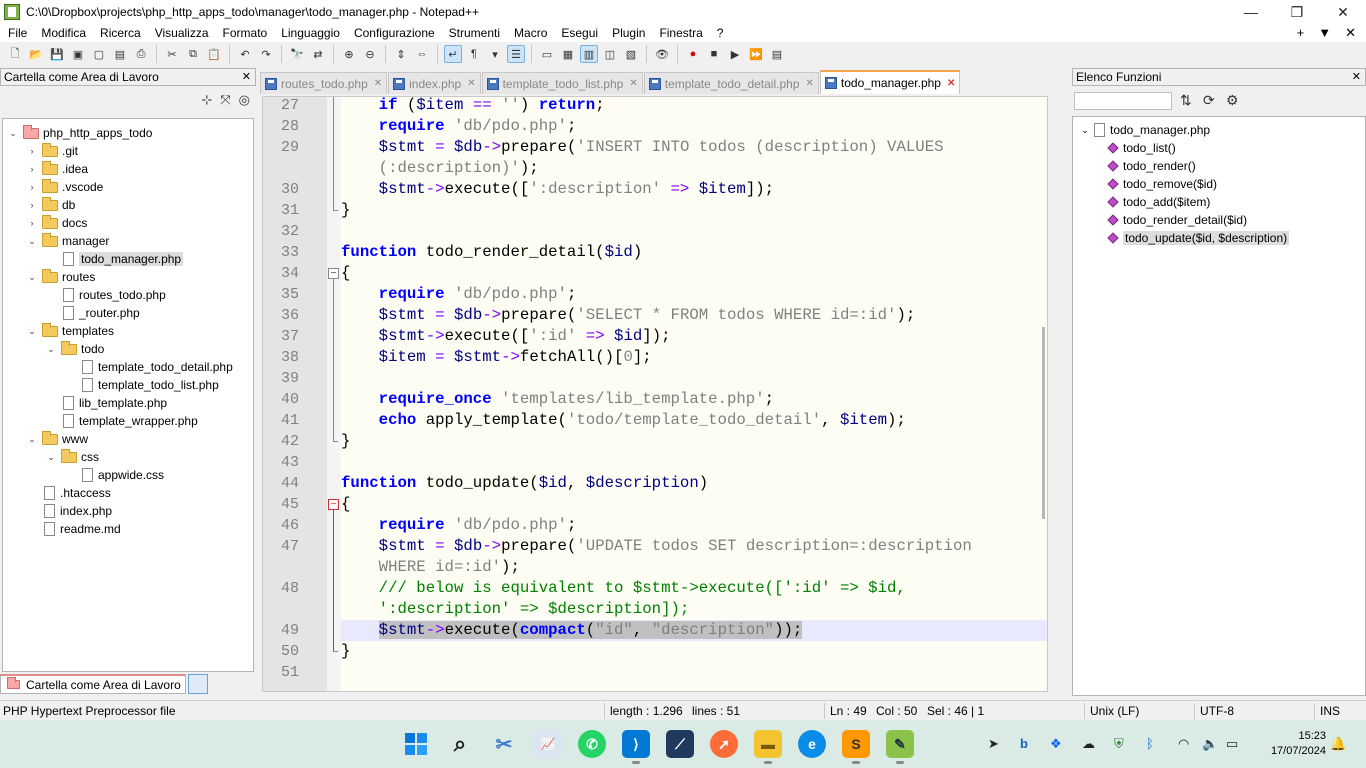 This screenshot has height=768, width=1366. Describe the element at coordinates (1197, 238) in the screenshot. I see `function-item: todo_update($id, $description)` at that location.